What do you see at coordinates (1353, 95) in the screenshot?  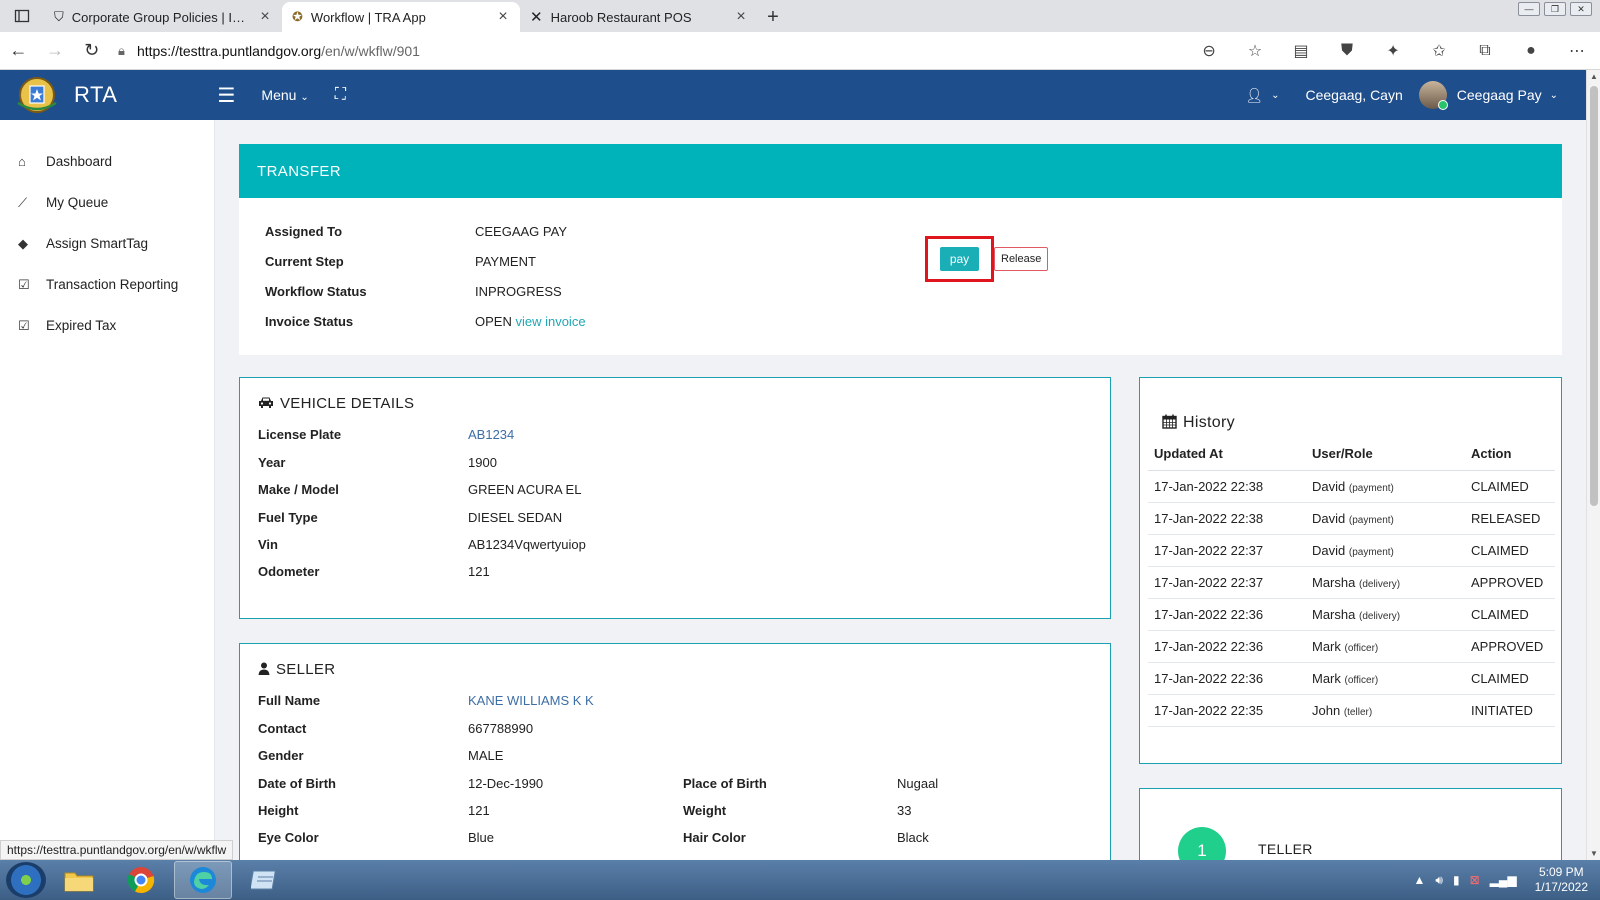 I see `user-name: Ceegaag, Cayn` at bounding box center [1353, 95].